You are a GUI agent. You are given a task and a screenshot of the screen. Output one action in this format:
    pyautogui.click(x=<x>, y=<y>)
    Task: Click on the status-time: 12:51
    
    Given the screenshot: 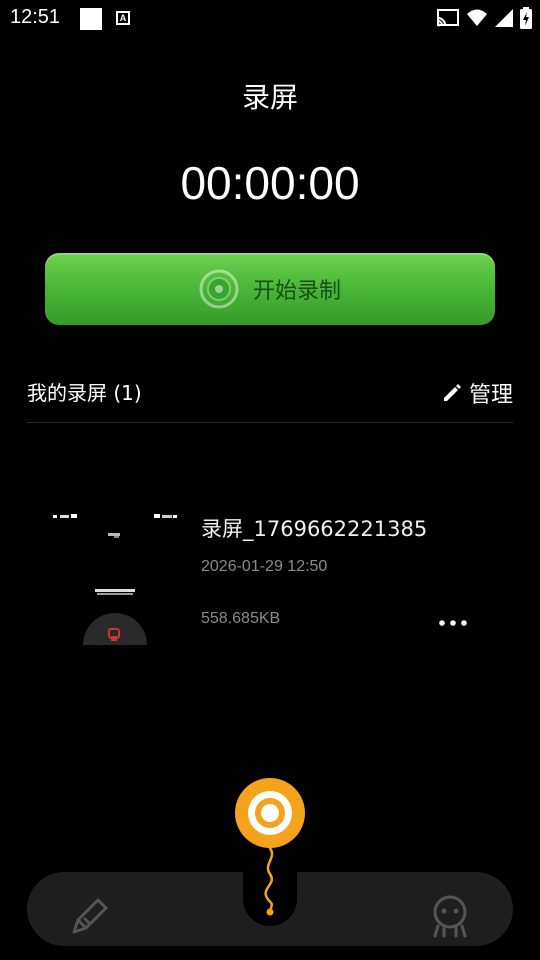 What is the action you would take?
    pyautogui.click(x=35, y=17)
    